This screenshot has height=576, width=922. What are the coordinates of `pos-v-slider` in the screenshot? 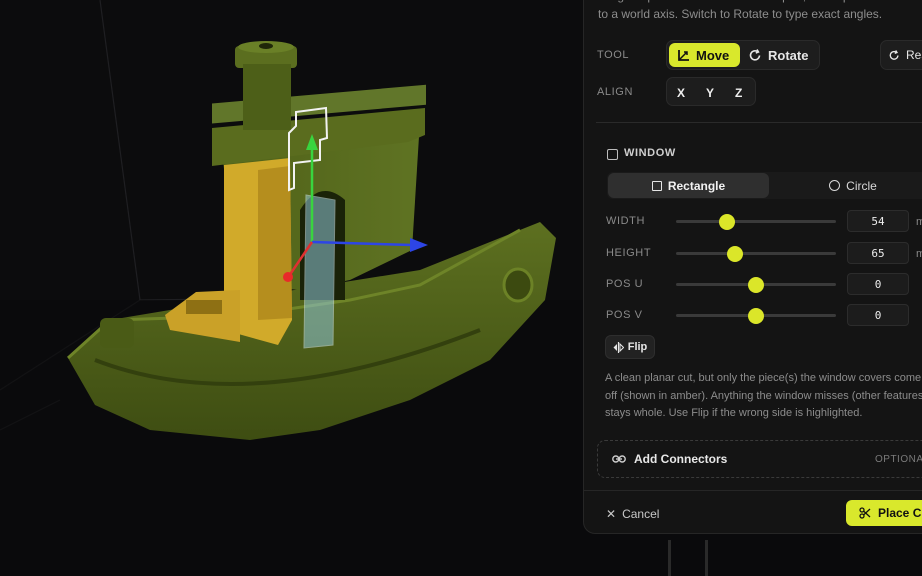 It's located at (756, 316).